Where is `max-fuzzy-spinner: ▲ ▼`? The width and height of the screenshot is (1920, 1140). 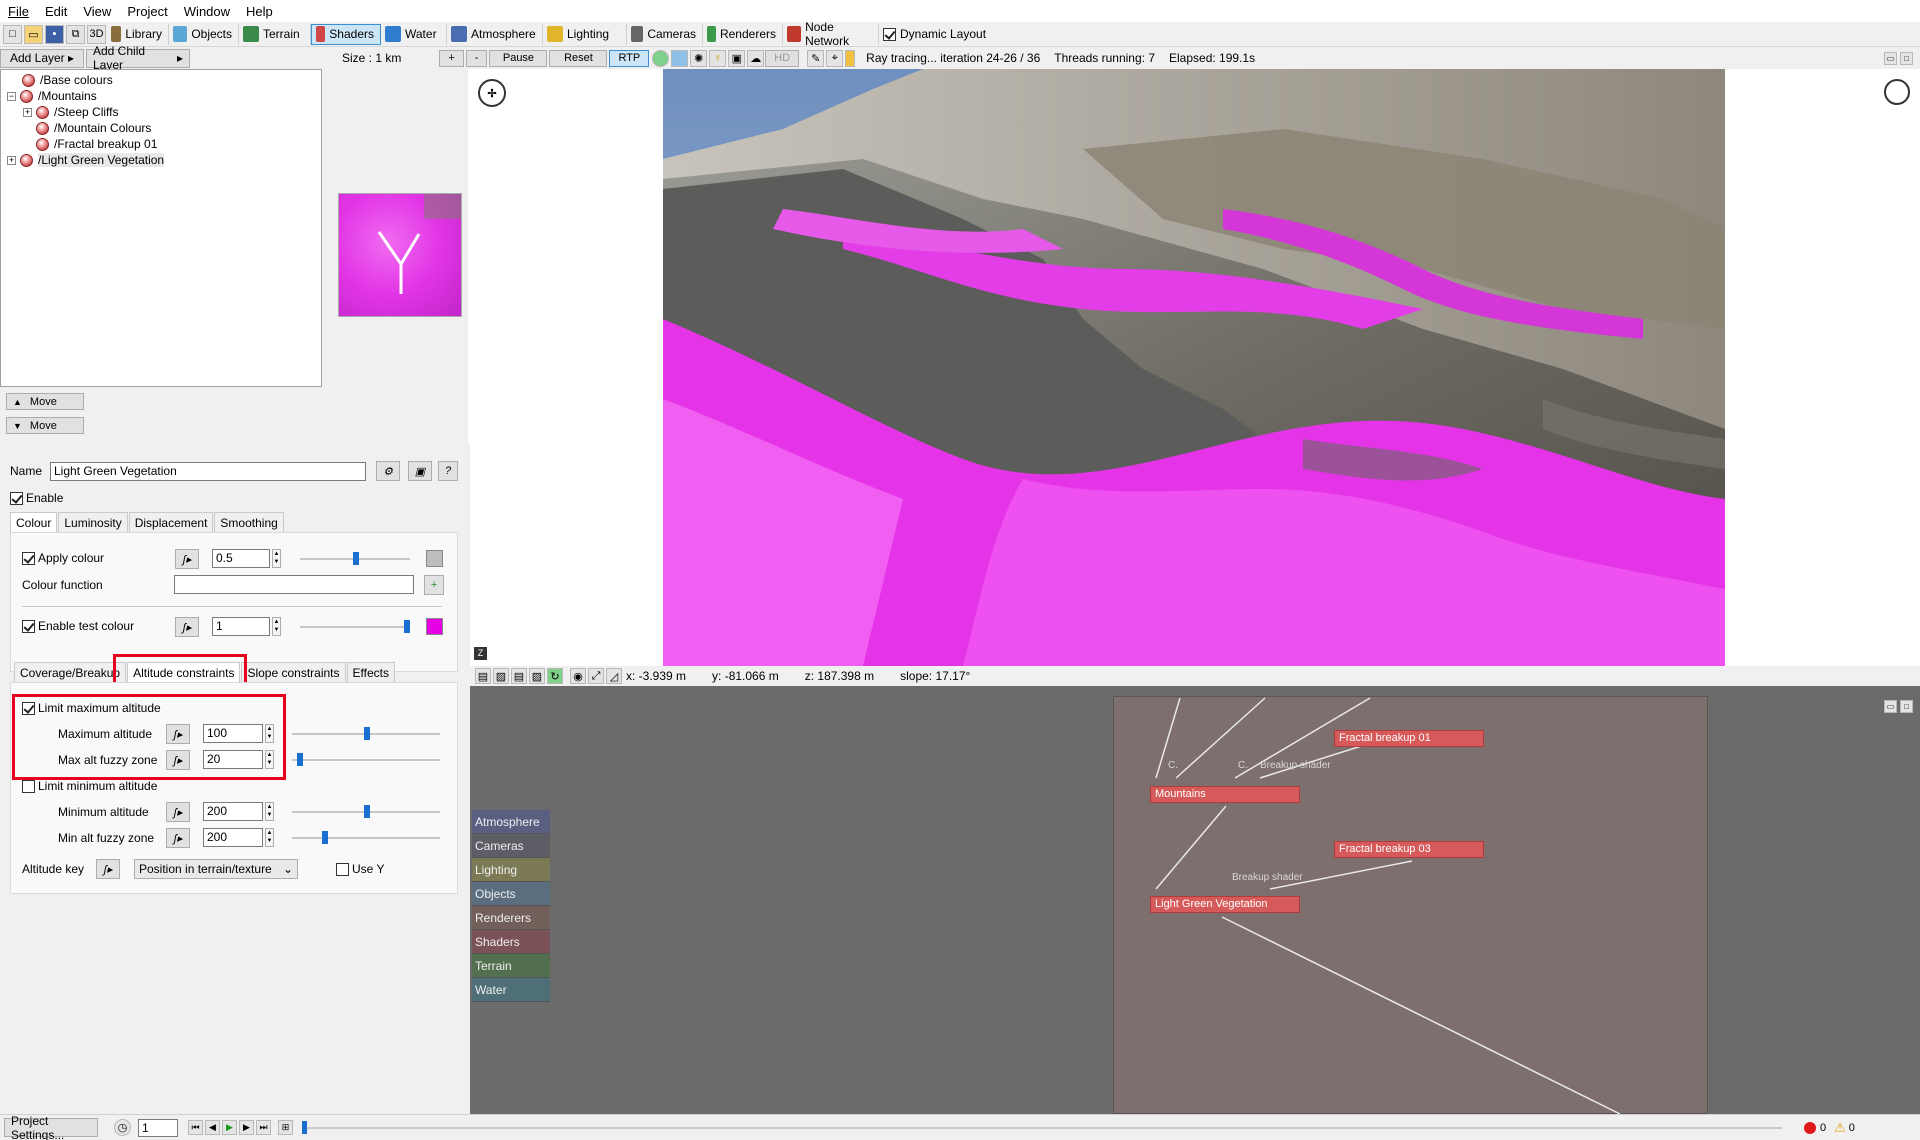
max-fuzzy-spinner: ▲ ▼ is located at coordinates (269, 759).